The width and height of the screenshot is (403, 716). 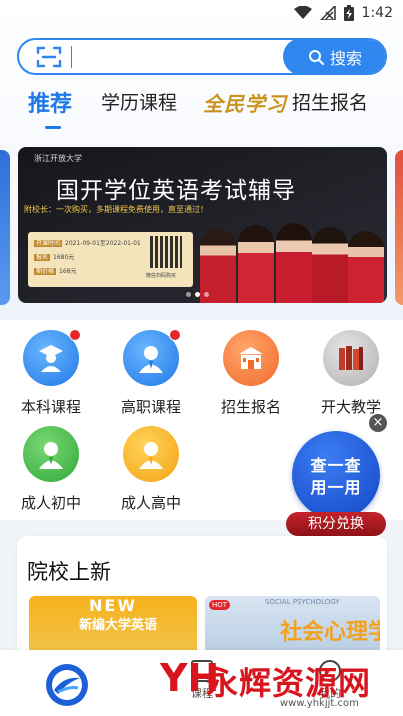 I want to click on banner-line-tag: 期价格, so click(x=45, y=271).